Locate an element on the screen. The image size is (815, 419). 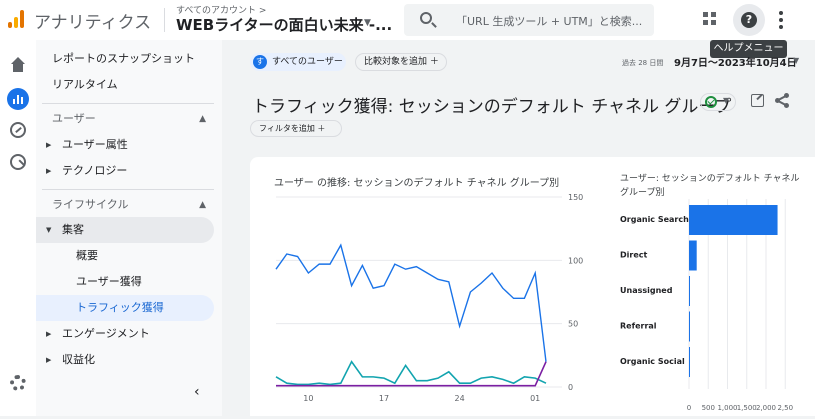
apps-grid-icon is located at coordinates (710, 19).